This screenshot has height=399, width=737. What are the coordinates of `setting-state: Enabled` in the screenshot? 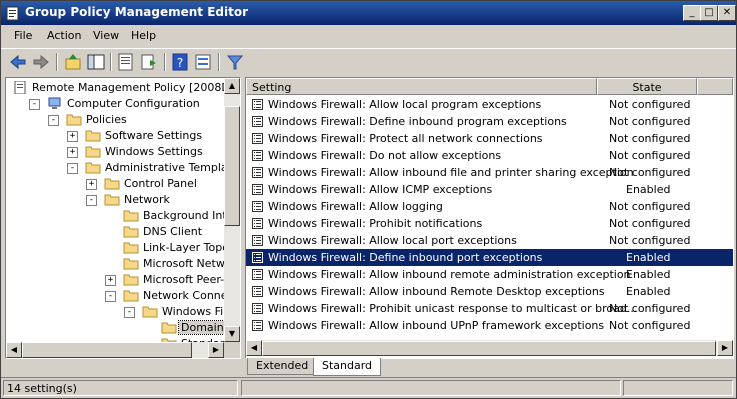 It's located at (648, 189).